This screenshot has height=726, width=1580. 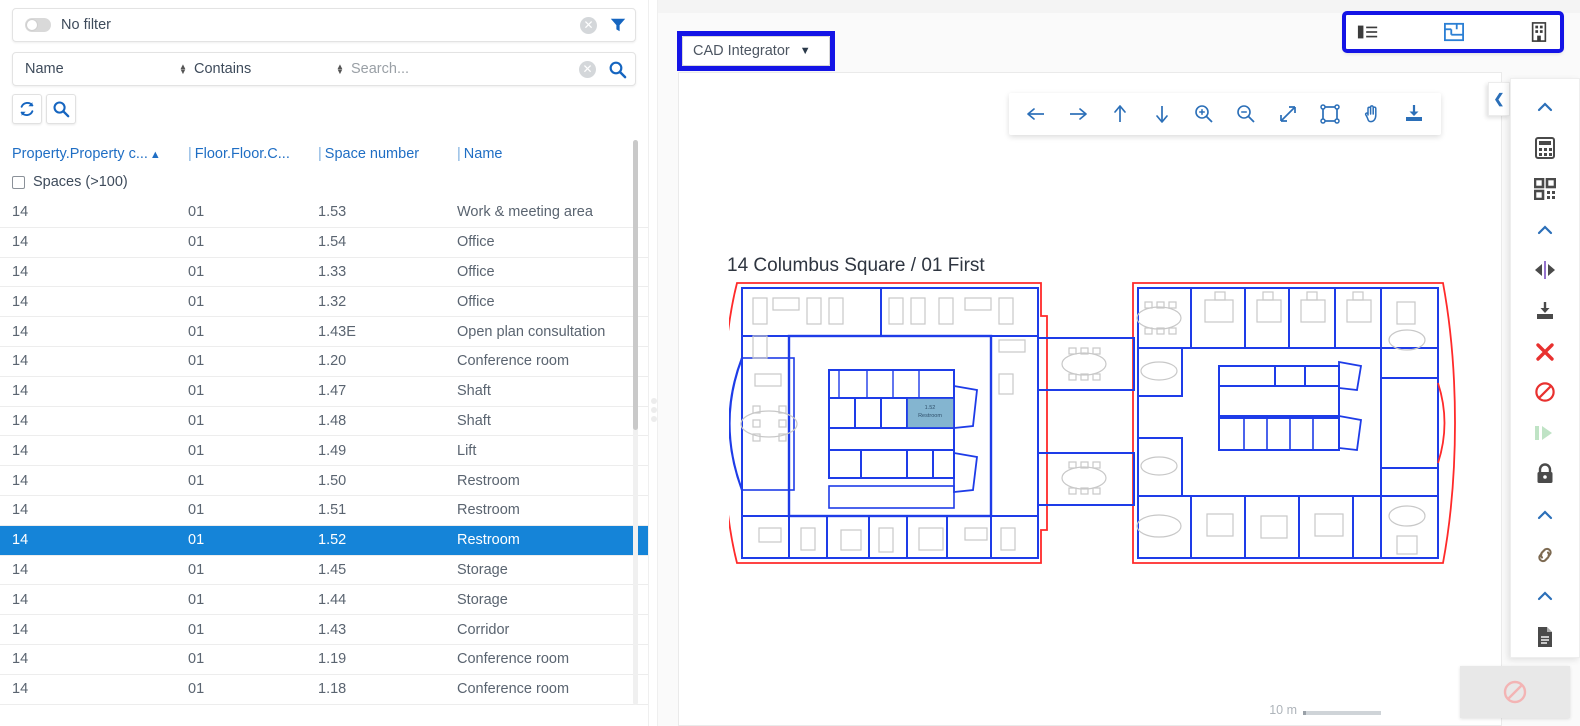 What do you see at coordinates (1499, 99) in the screenshot?
I see `sidebar-collapse-button: ❮` at bounding box center [1499, 99].